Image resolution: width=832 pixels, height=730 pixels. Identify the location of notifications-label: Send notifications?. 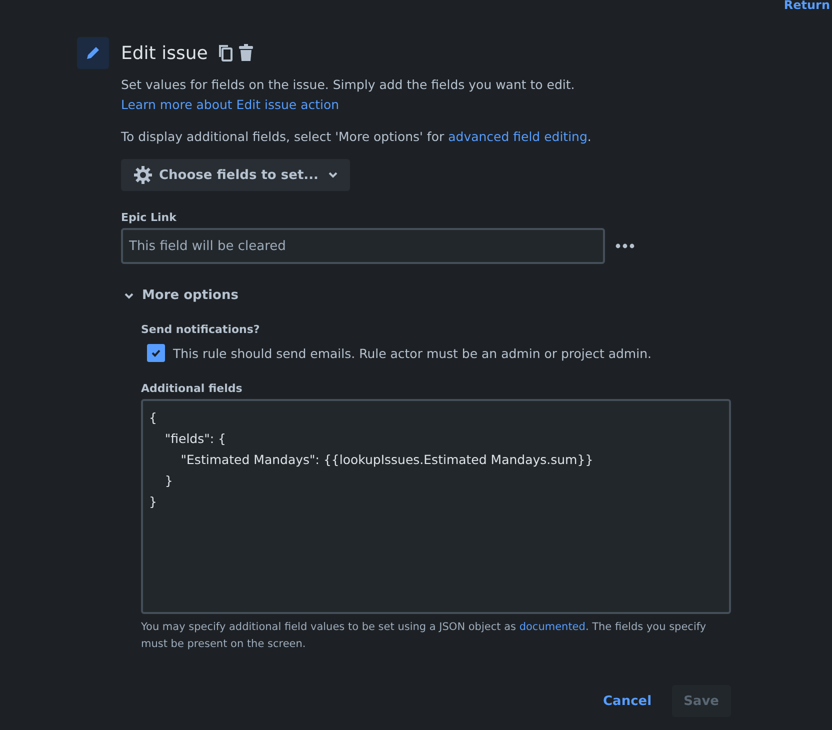
(201, 329).